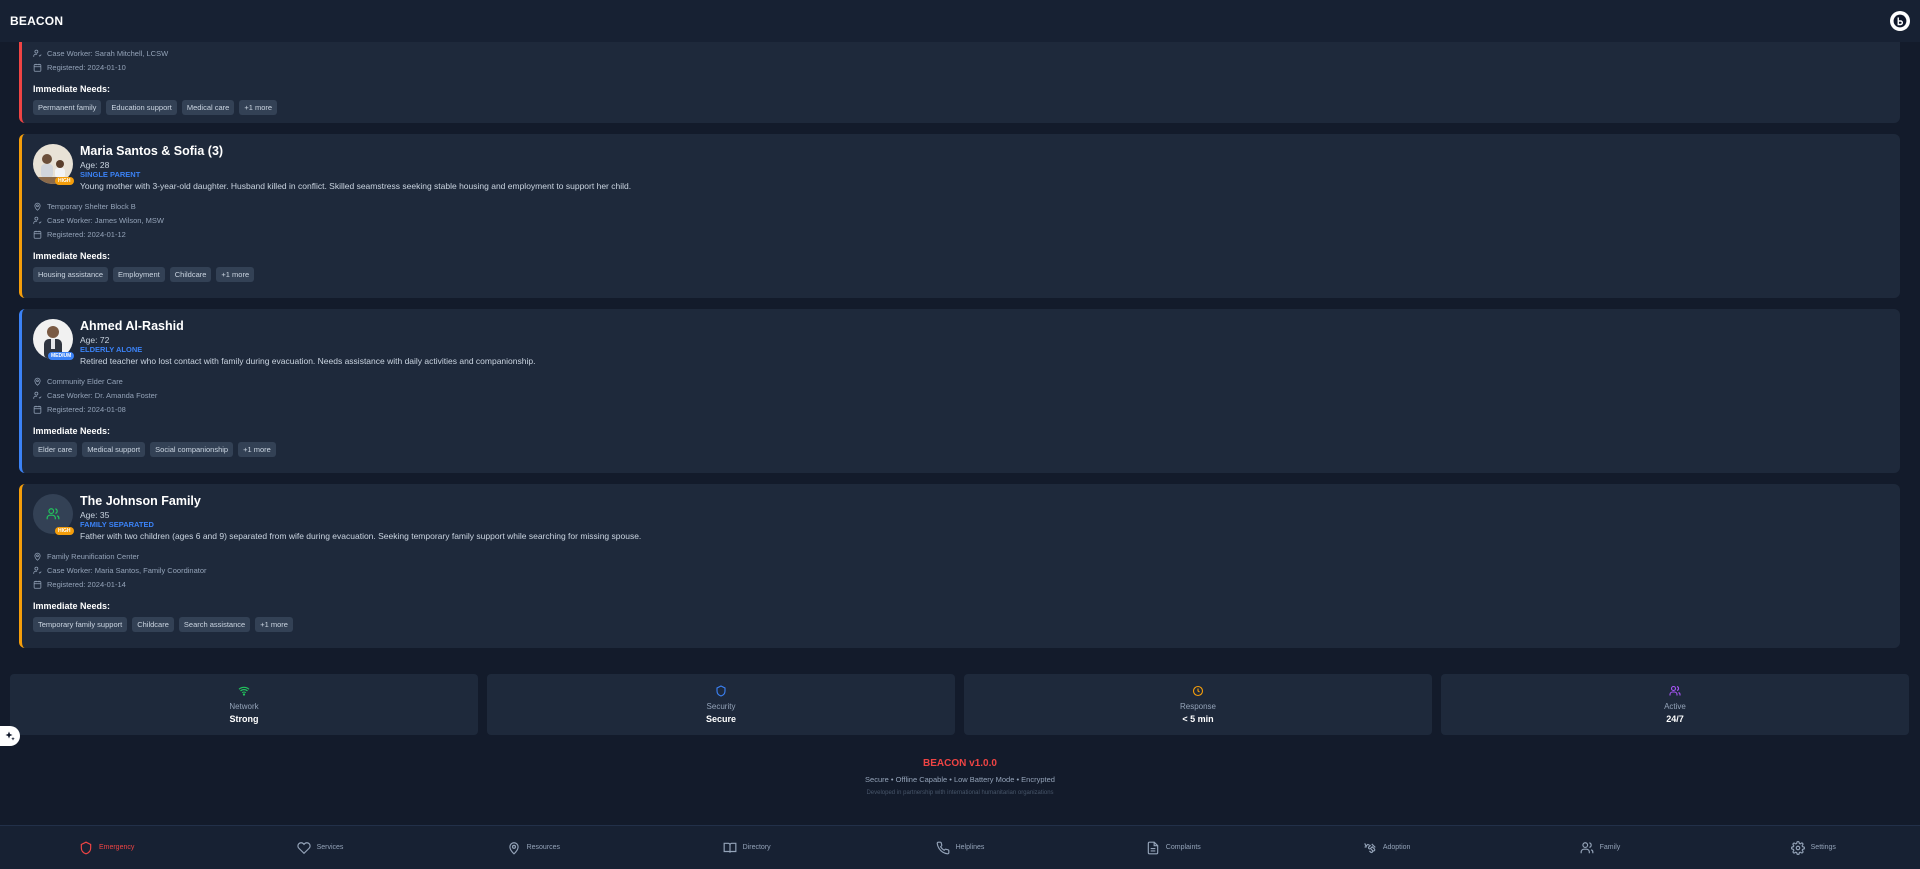 This screenshot has height=869, width=1920. Describe the element at coordinates (961, 206) in the screenshot. I see `location-row: Temporary Shelter Block B` at that location.